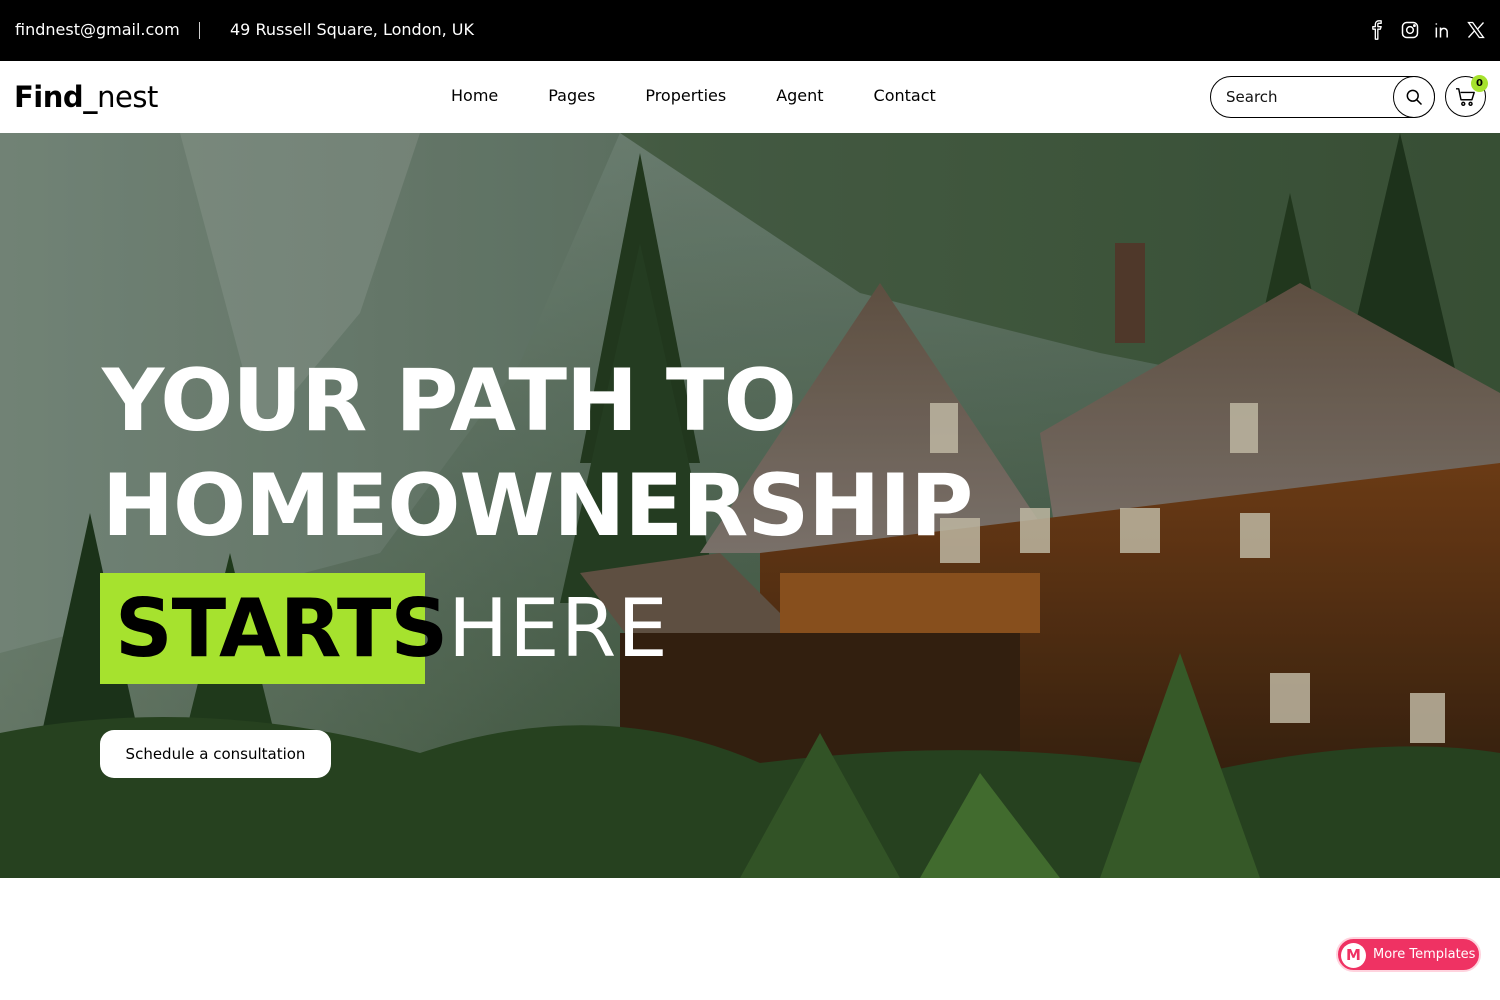 The image size is (1500, 1000). I want to click on main-nav: Home Pages Properties Agent Contact, so click(693, 96).